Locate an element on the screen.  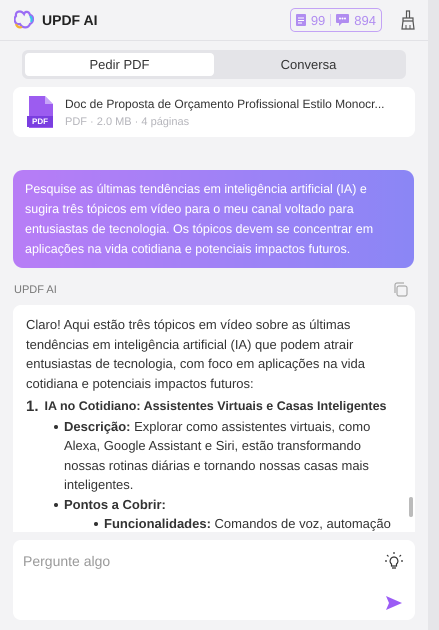
tab: Conversa is located at coordinates (308, 64).